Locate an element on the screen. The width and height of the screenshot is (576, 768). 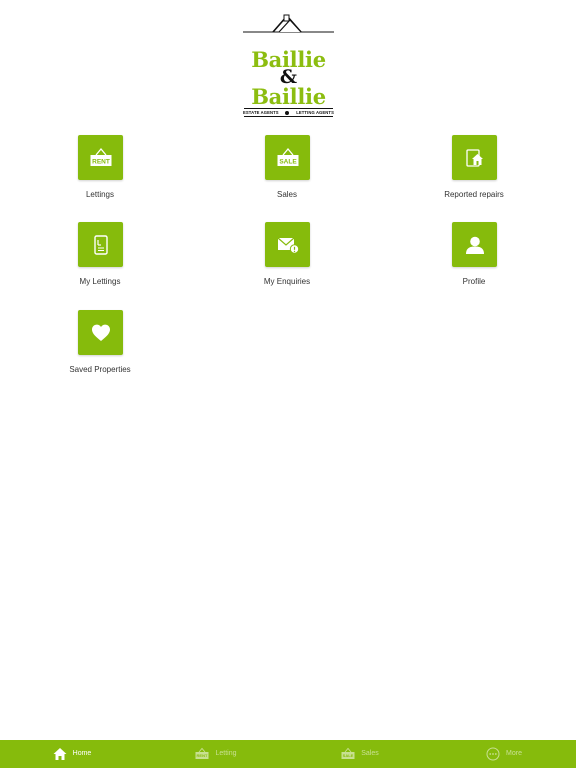
tab-rent-sign-text: RENT is located at coordinates (202, 755).